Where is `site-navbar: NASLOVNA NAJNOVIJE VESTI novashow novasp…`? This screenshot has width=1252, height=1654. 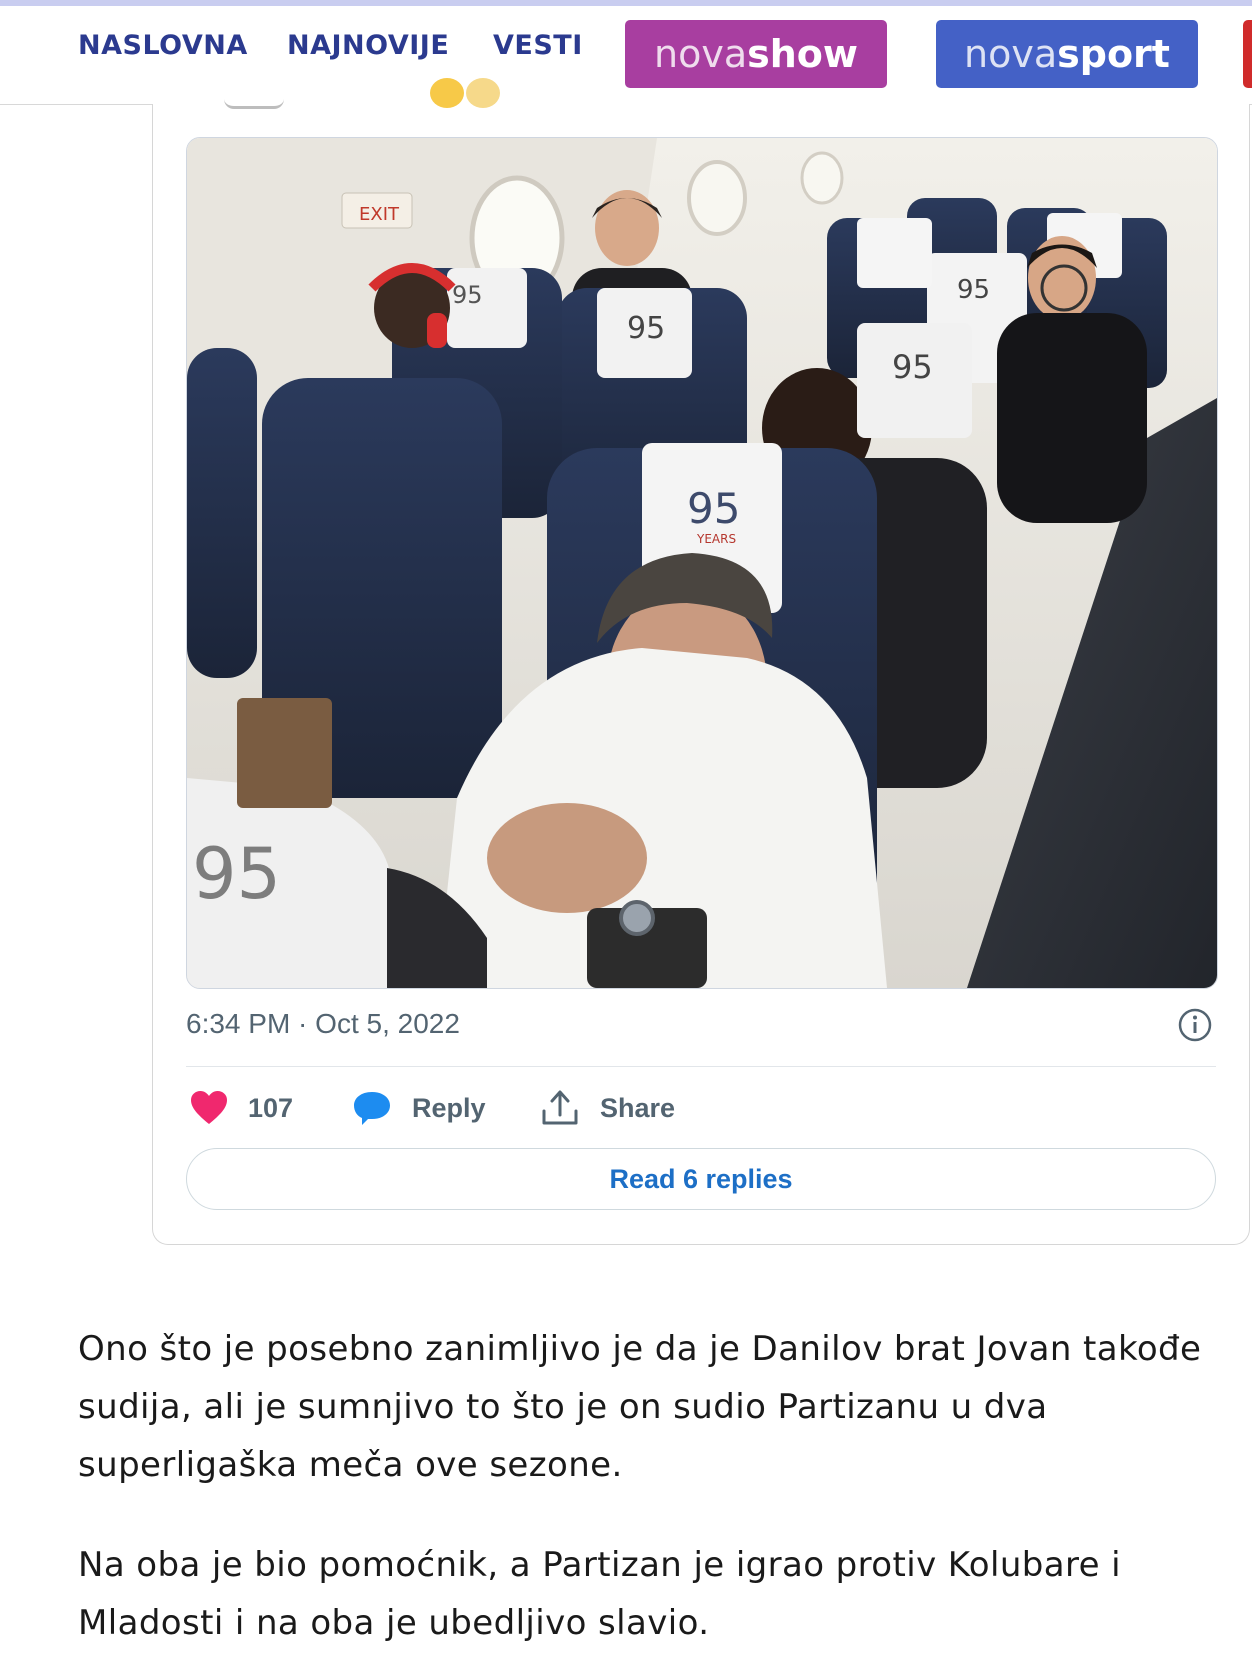 site-navbar: NASLOVNA NAJNOVIJE VESTI novashow novasp… is located at coordinates (626, 55).